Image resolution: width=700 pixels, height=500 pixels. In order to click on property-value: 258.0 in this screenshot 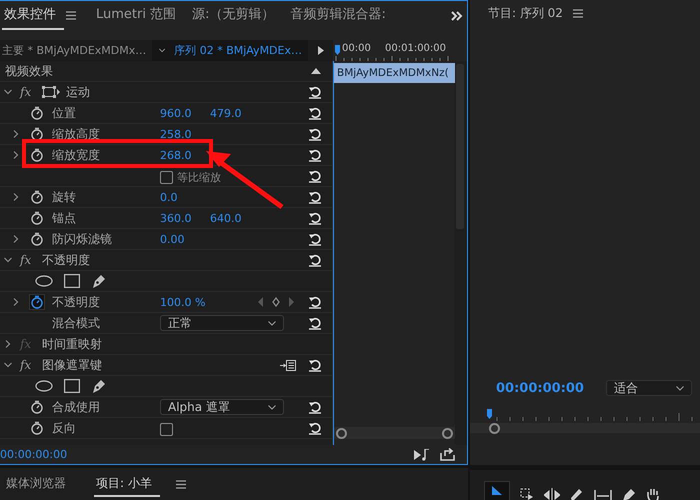, I will do `click(185, 134)`.